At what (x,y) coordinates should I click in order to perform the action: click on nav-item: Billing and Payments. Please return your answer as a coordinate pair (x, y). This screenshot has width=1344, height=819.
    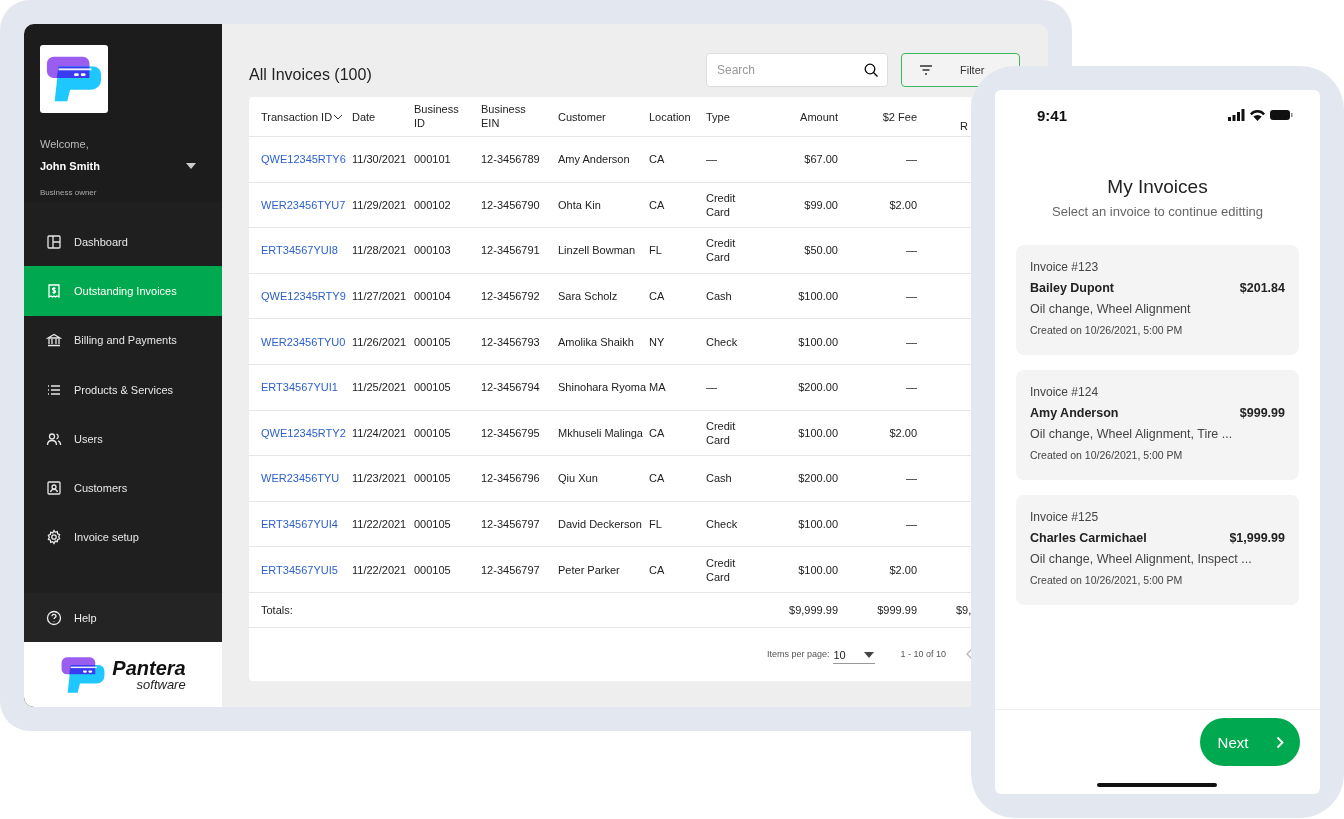
    Looking at the image, I should click on (123, 340).